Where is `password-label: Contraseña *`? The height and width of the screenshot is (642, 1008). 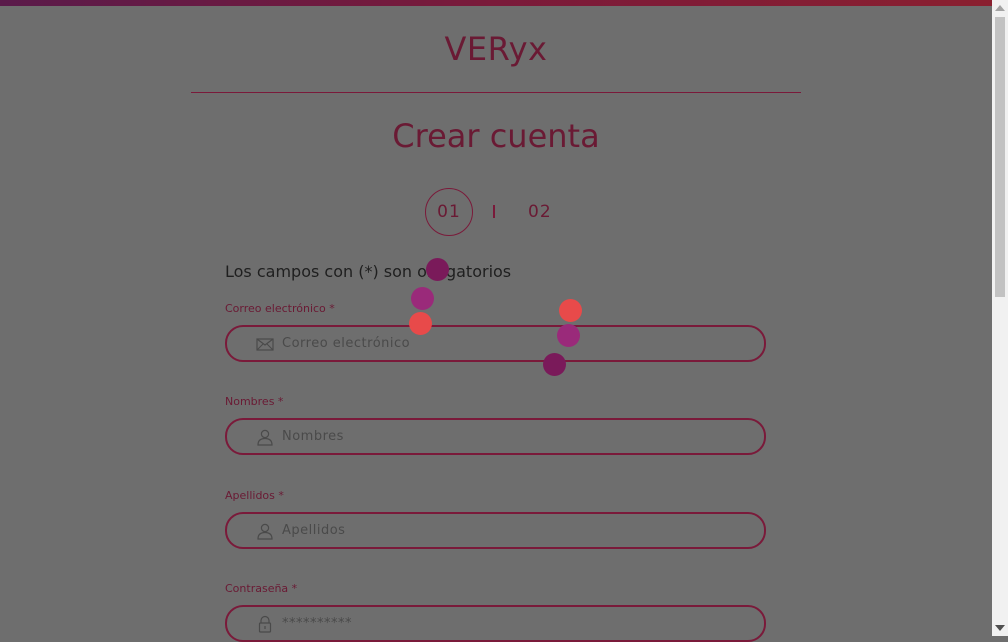
password-label: Contraseña * is located at coordinates (261, 588).